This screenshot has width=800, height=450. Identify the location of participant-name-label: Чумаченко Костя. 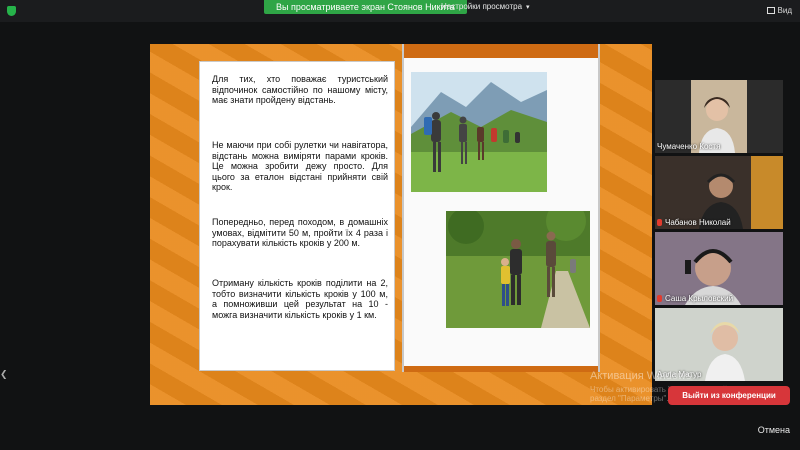
(689, 146).